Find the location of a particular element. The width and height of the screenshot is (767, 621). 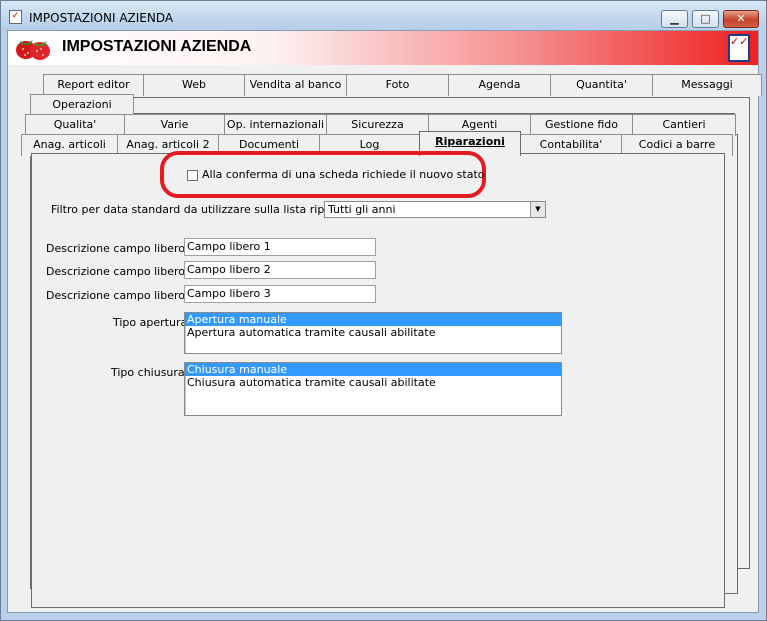

tab-foto: Foto is located at coordinates (397, 85).